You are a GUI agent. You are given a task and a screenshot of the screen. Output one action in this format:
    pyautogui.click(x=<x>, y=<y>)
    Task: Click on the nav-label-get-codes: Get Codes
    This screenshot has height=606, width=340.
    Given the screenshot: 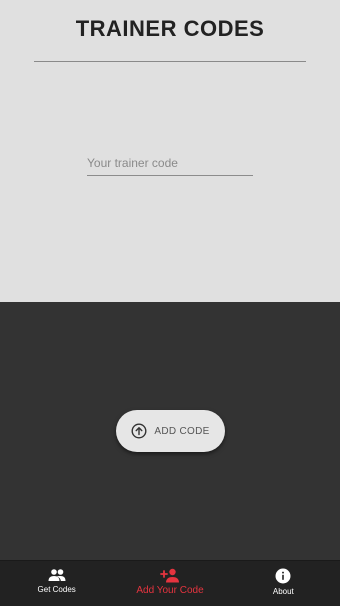 What is the action you would take?
    pyautogui.click(x=56, y=589)
    